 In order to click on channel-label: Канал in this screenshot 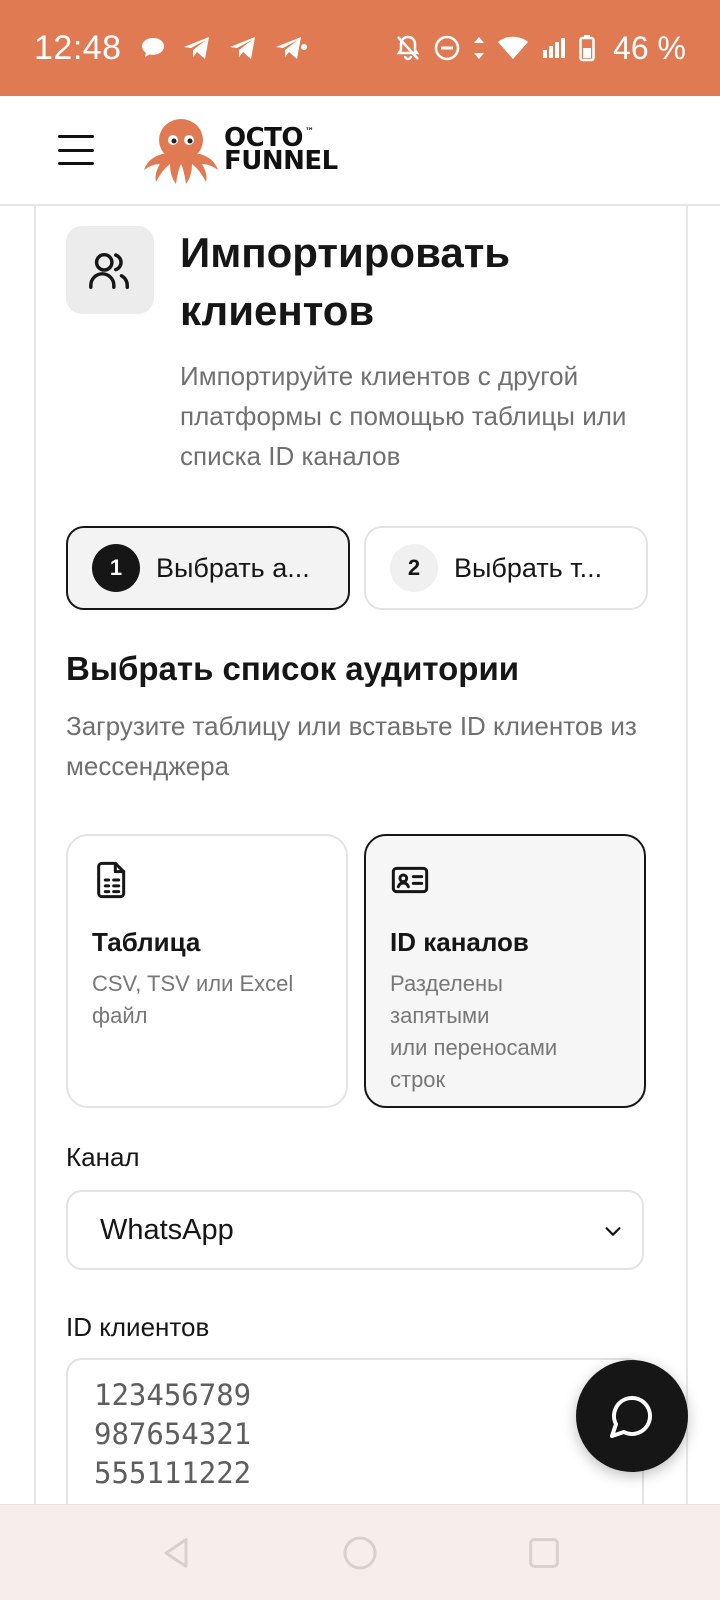, I will do `click(103, 1157)`.